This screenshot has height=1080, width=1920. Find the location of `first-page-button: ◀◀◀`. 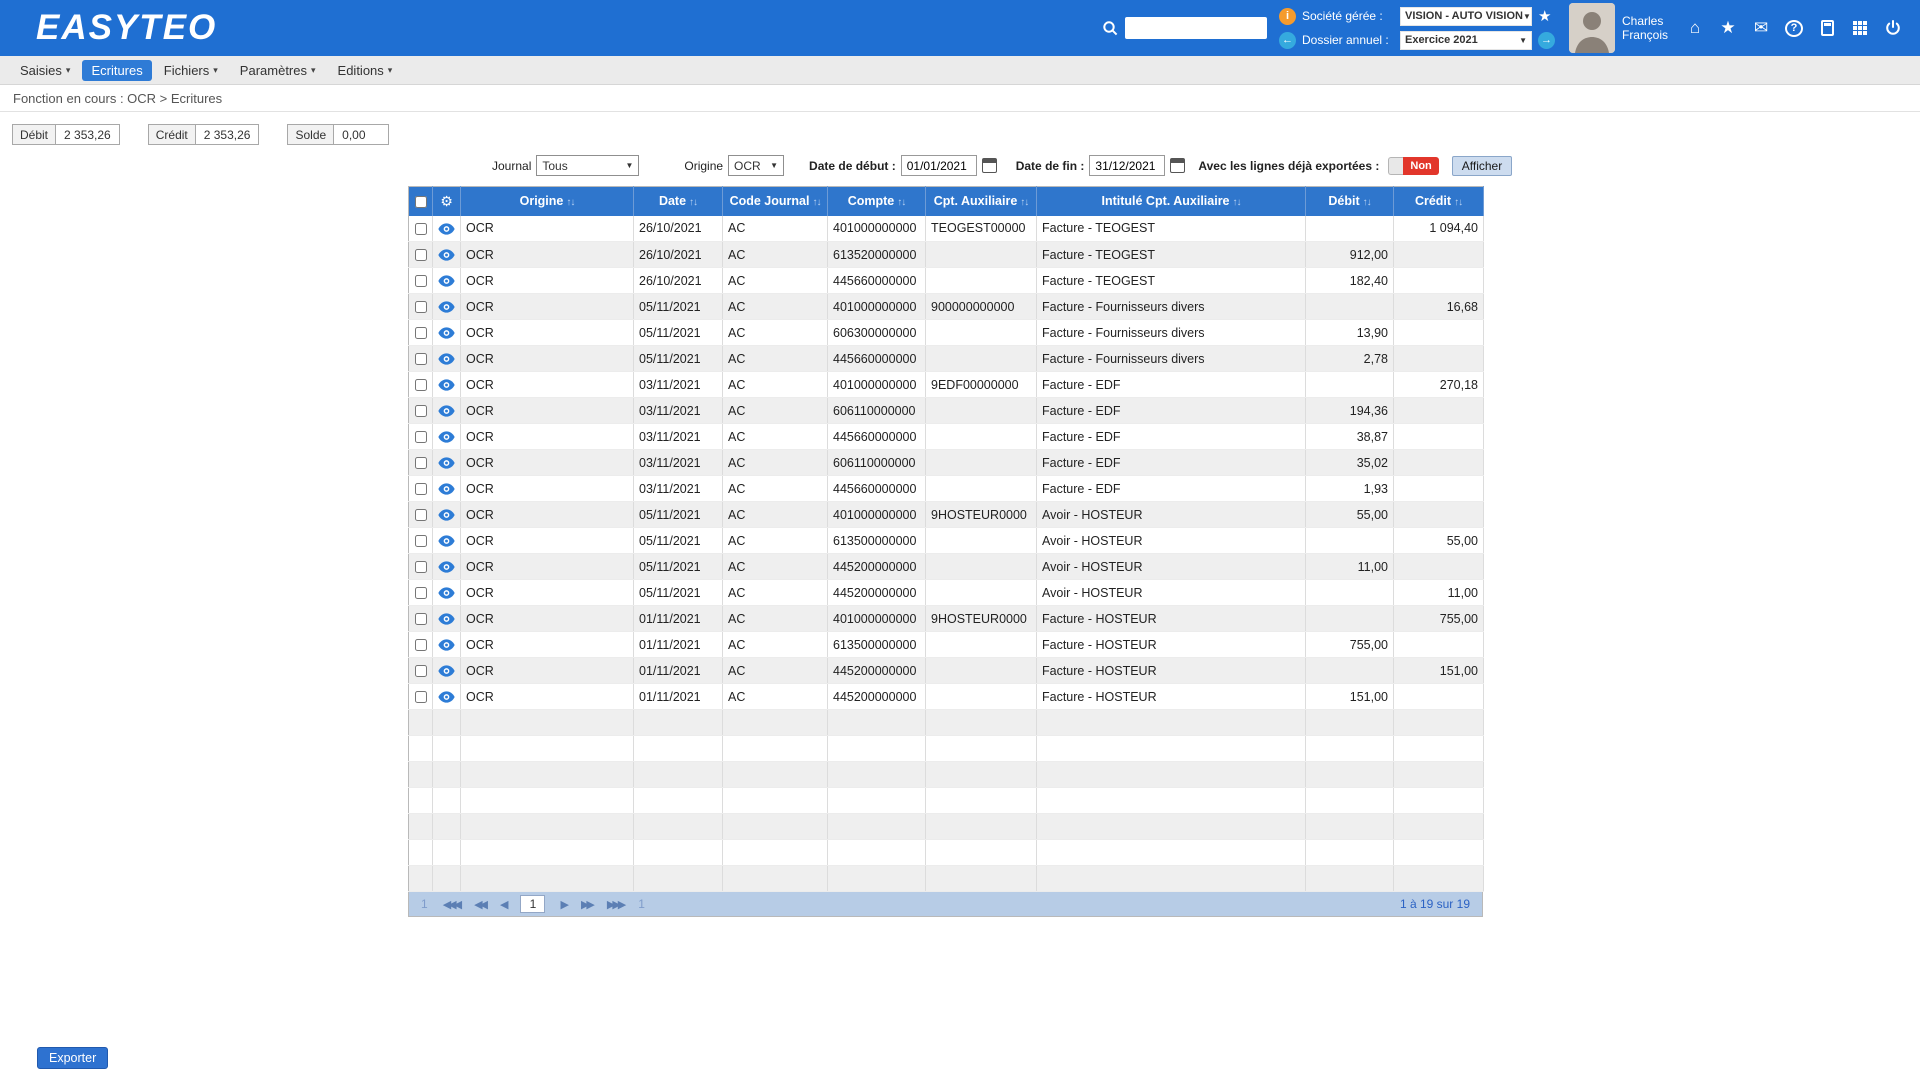

first-page-button: ◀◀◀ is located at coordinates (452, 904).